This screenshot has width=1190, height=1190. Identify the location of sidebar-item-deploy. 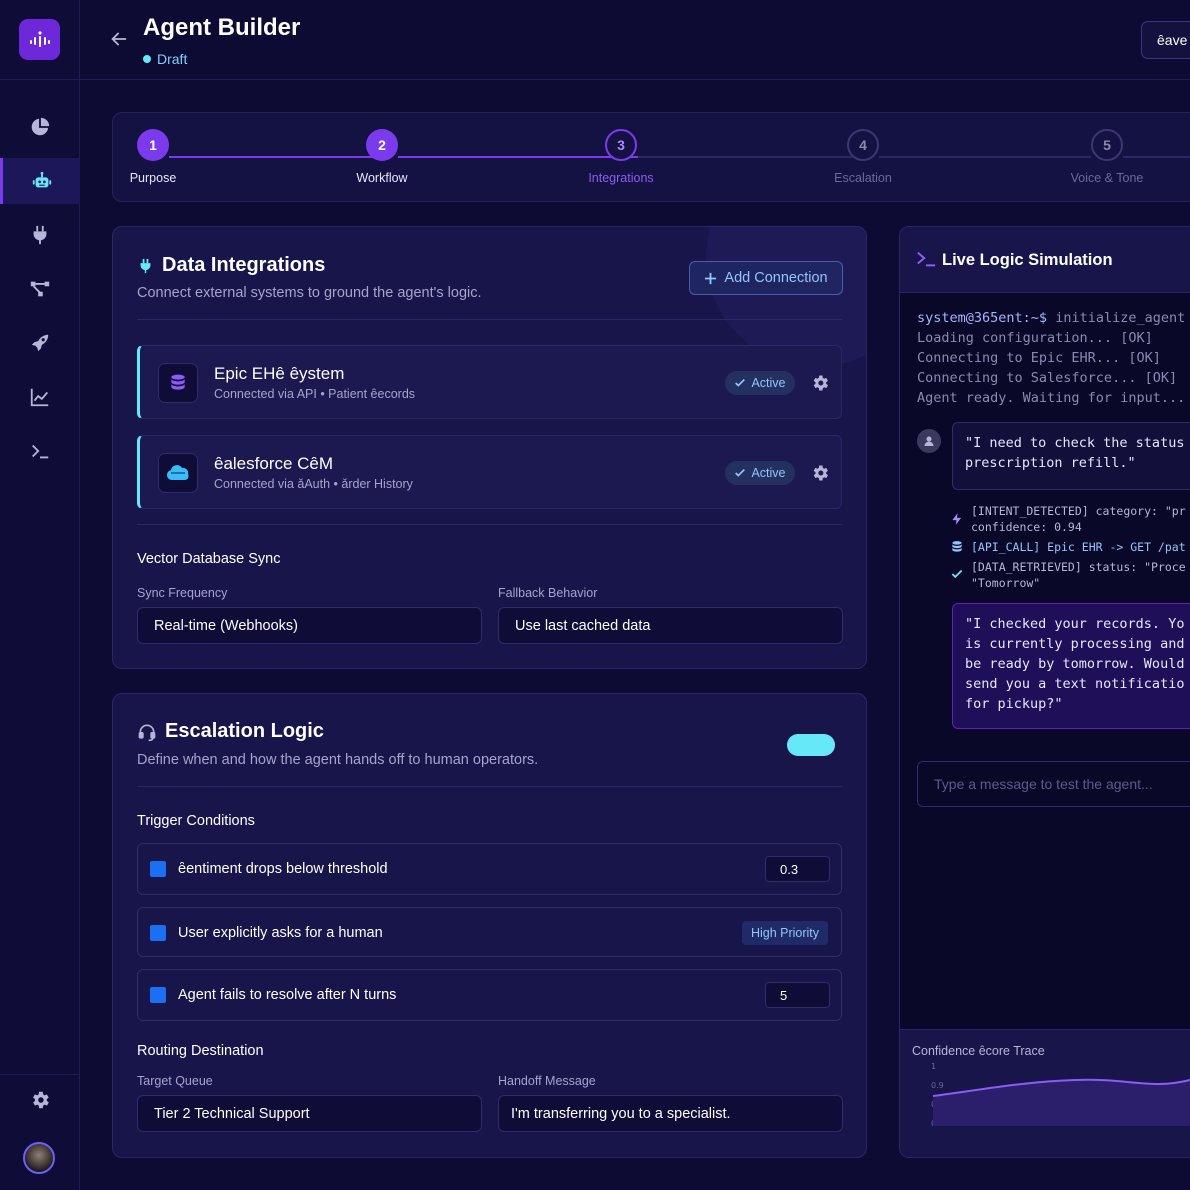
(40, 343).